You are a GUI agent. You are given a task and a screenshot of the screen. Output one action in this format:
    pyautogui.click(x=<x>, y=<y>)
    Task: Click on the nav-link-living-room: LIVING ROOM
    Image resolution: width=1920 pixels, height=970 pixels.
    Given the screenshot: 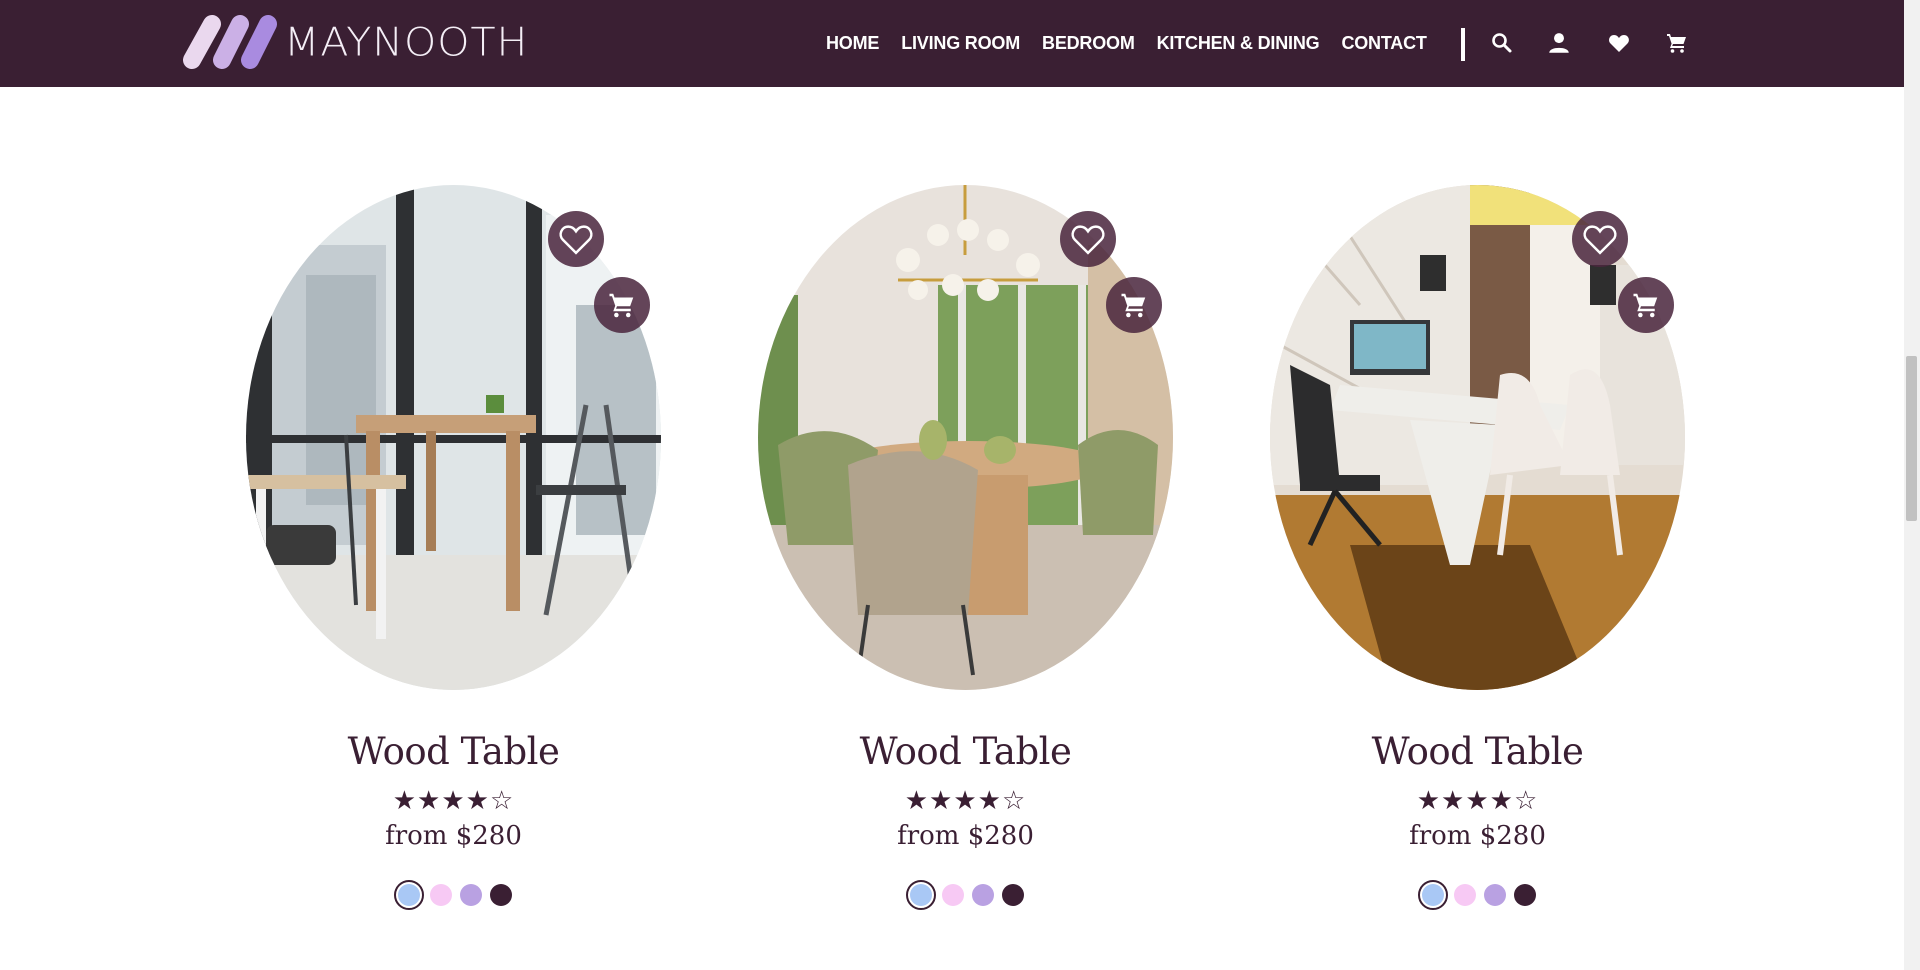 What is the action you would take?
    pyautogui.click(x=960, y=43)
    